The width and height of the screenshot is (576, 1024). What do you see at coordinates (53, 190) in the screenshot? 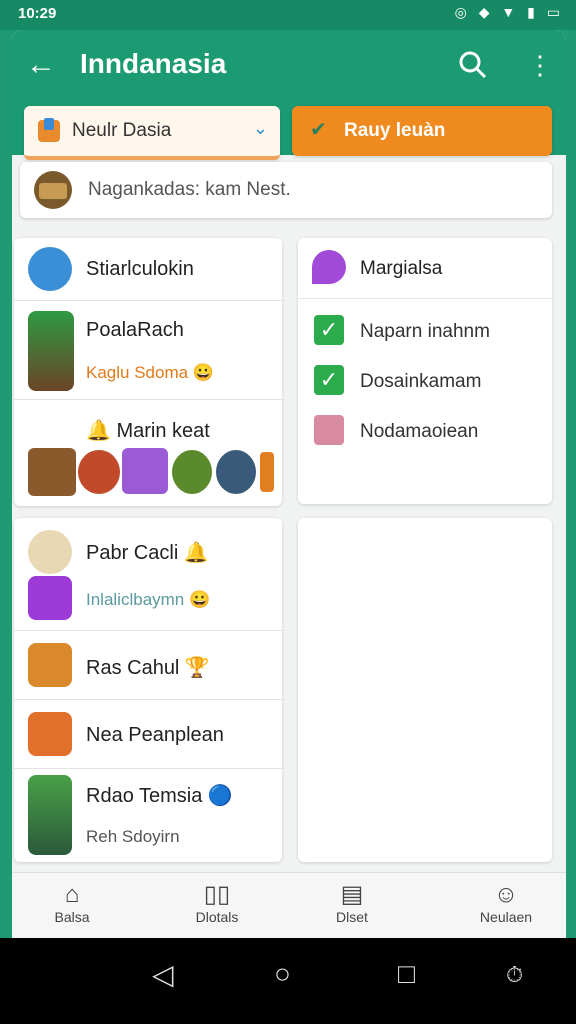
I see `notice-image` at bounding box center [53, 190].